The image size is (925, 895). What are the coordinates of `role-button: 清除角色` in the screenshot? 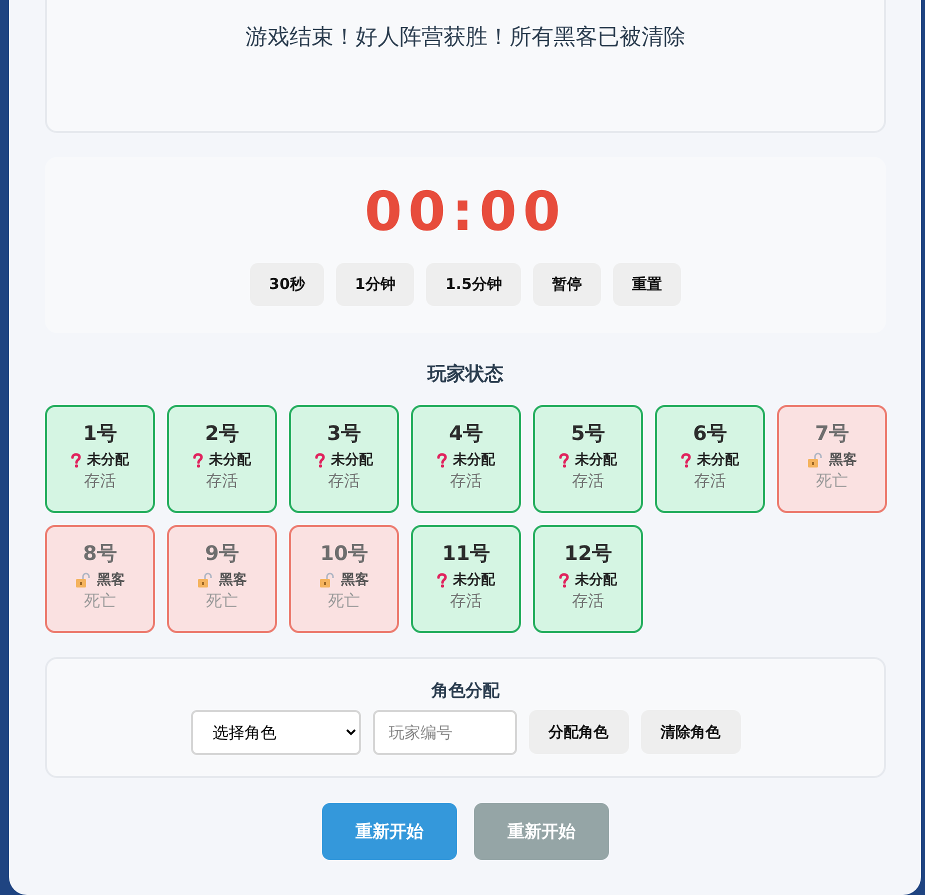 It's located at (690, 732).